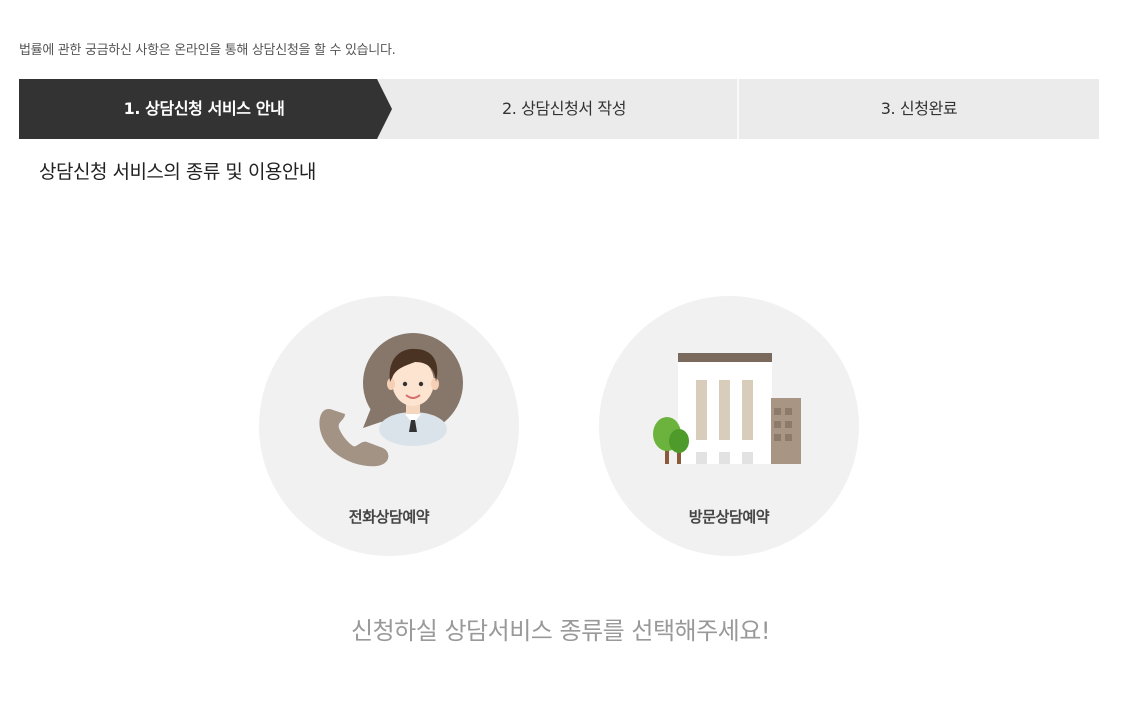 The image size is (1121, 716). What do you see at coordinates (919, 108) in the screenshot?
I see `step-3-complete: 3. 신청완료` at bounding box center [919, 108].